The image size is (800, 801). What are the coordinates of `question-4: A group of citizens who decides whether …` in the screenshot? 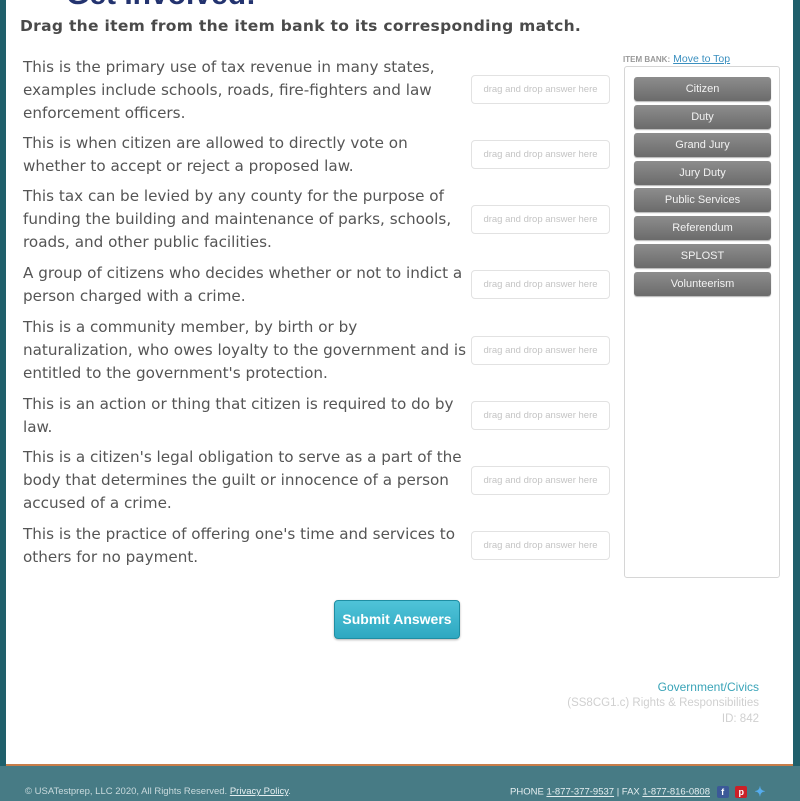 It's located at (243, 284).